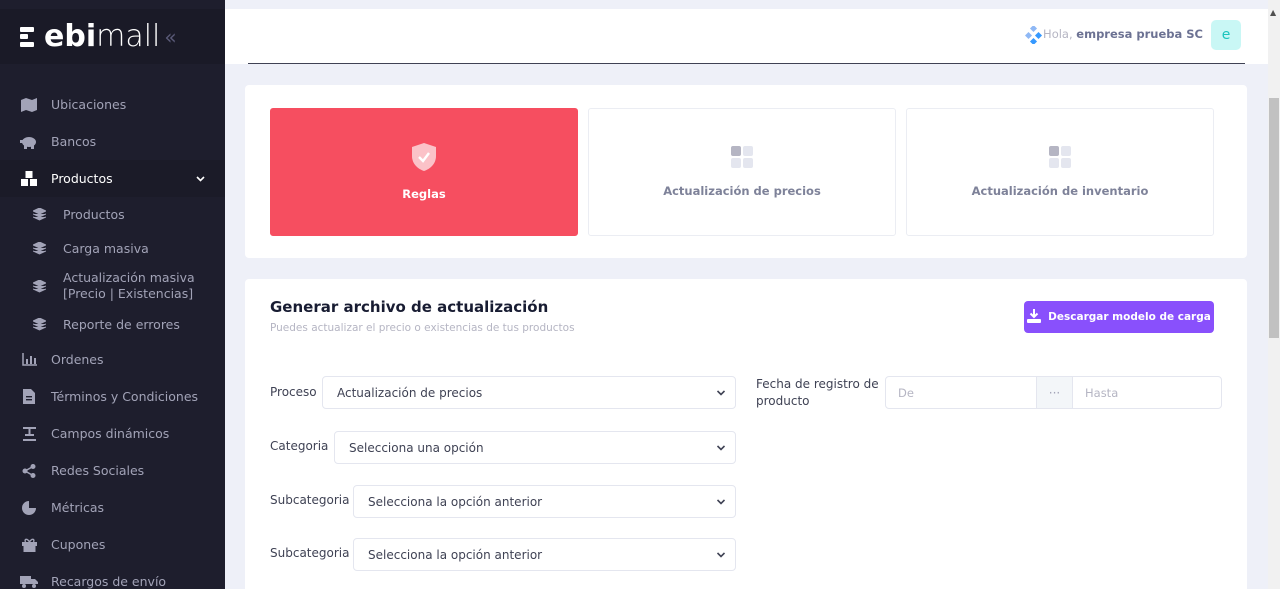 The image size is (1280, 589). Describe the element at coordinates (29, 581) in the screenshot. I see `truck-icon` at that location.